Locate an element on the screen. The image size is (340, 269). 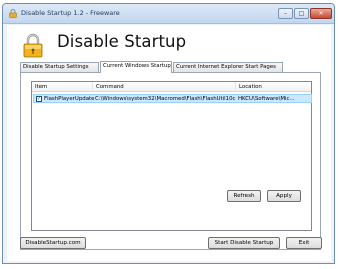
apply-button: Apply is located at coordinates (284, 196).